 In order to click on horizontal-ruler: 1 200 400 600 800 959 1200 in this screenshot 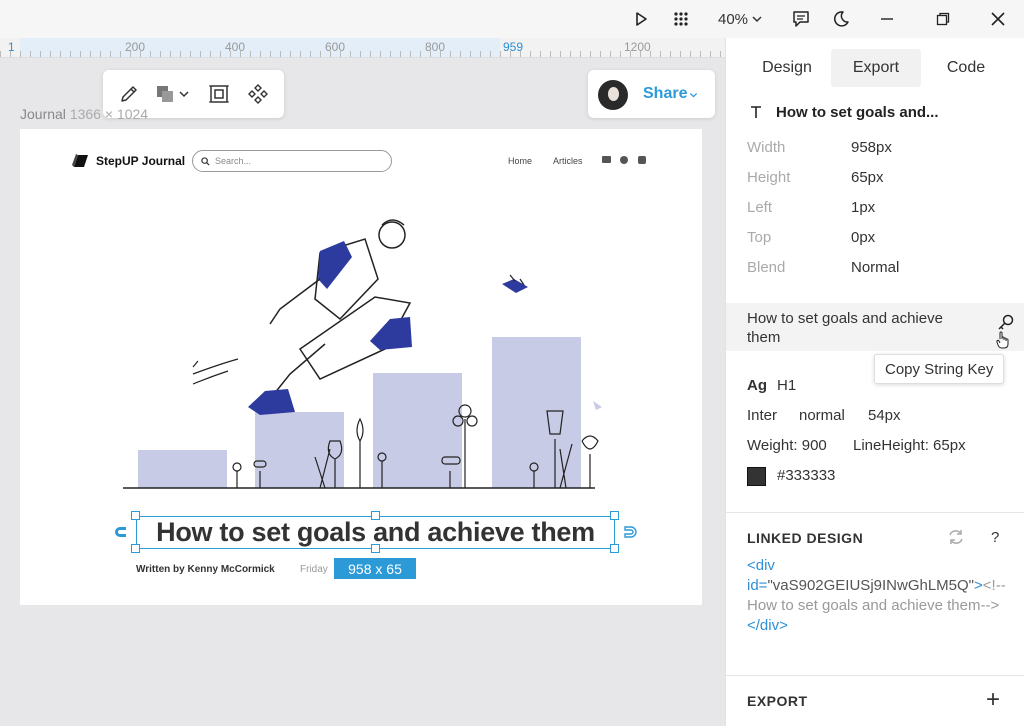, I will do `click(362, 48)`.